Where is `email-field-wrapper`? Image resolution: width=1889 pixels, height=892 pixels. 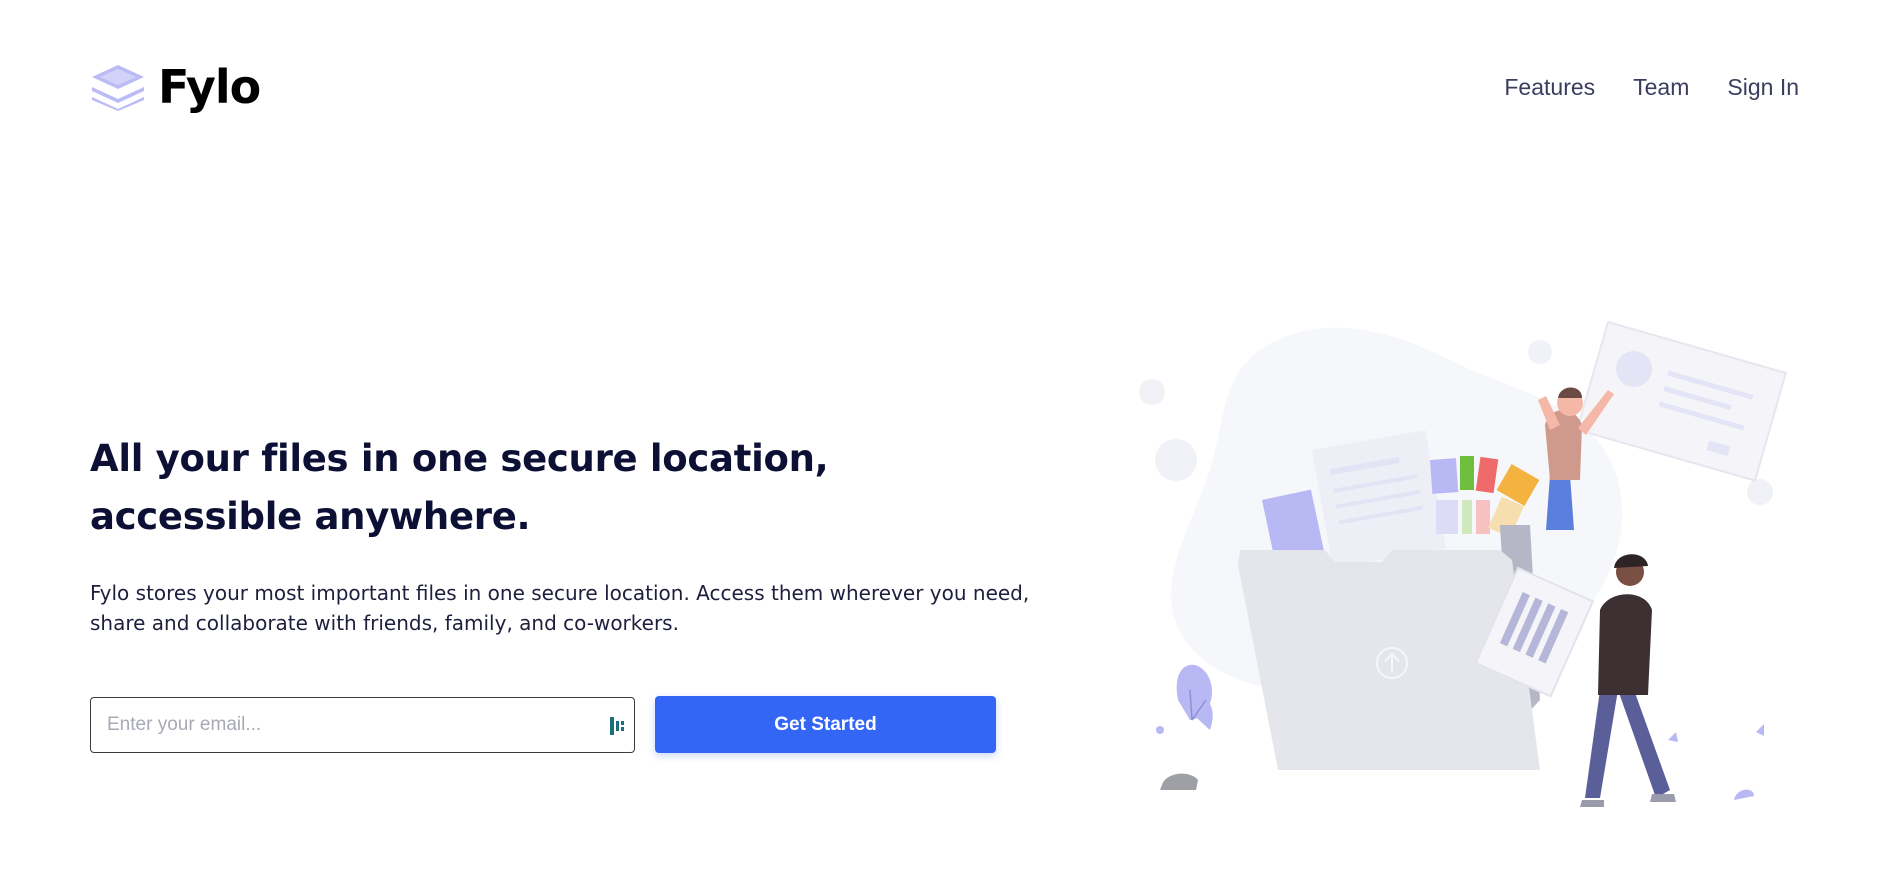
email-field-wrapper is located at coordinates (362, 725).